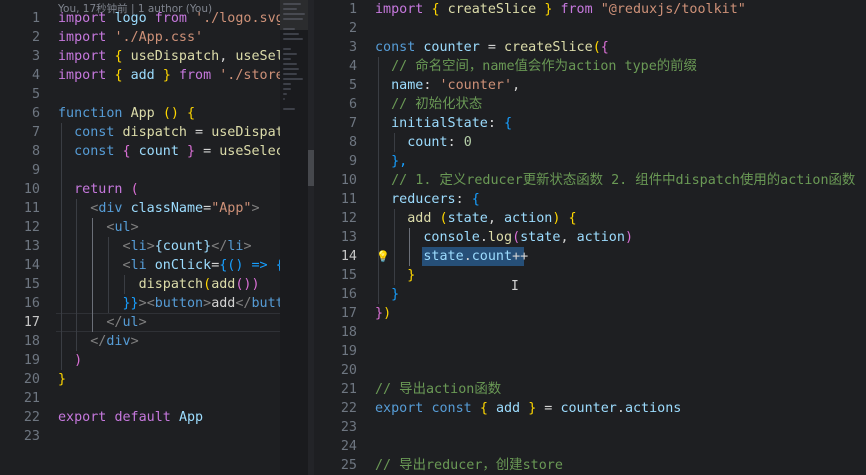 The height and width of the screenshot is (475, 866). I want to click on line-number: 18, so click(31, 341).